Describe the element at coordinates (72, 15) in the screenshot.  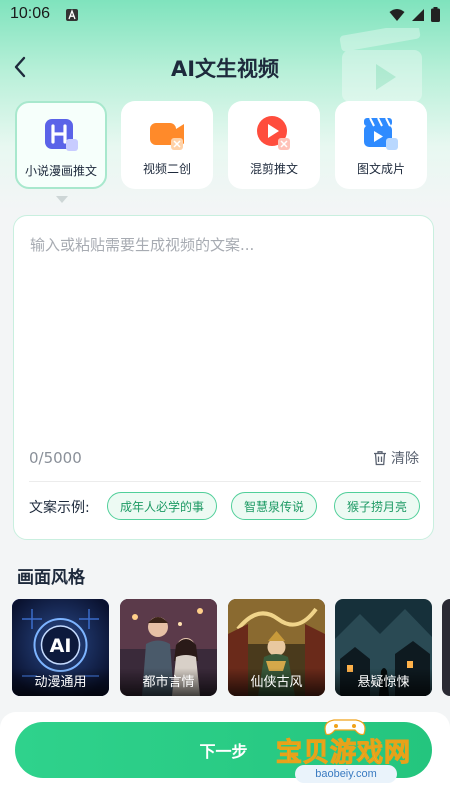
I see `notification-a-icon` at that location.